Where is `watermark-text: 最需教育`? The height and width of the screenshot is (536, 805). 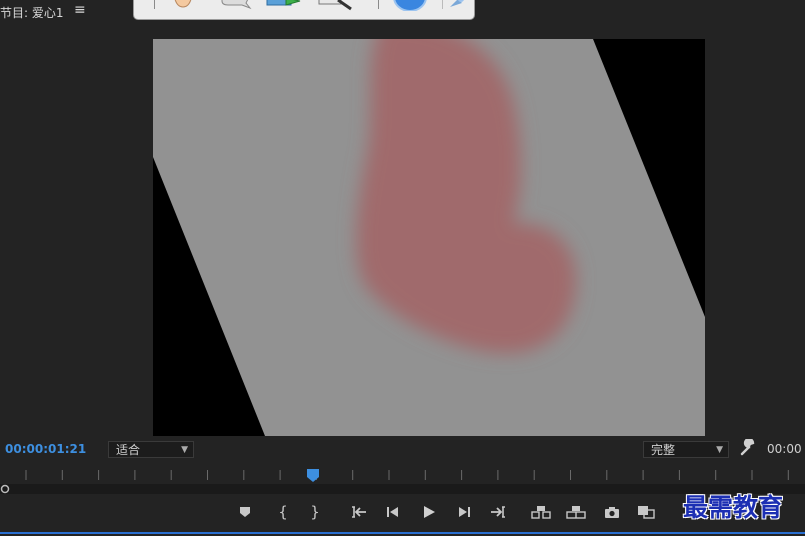
watermark-text: 最需教育 is located at coordinates (733, 507).